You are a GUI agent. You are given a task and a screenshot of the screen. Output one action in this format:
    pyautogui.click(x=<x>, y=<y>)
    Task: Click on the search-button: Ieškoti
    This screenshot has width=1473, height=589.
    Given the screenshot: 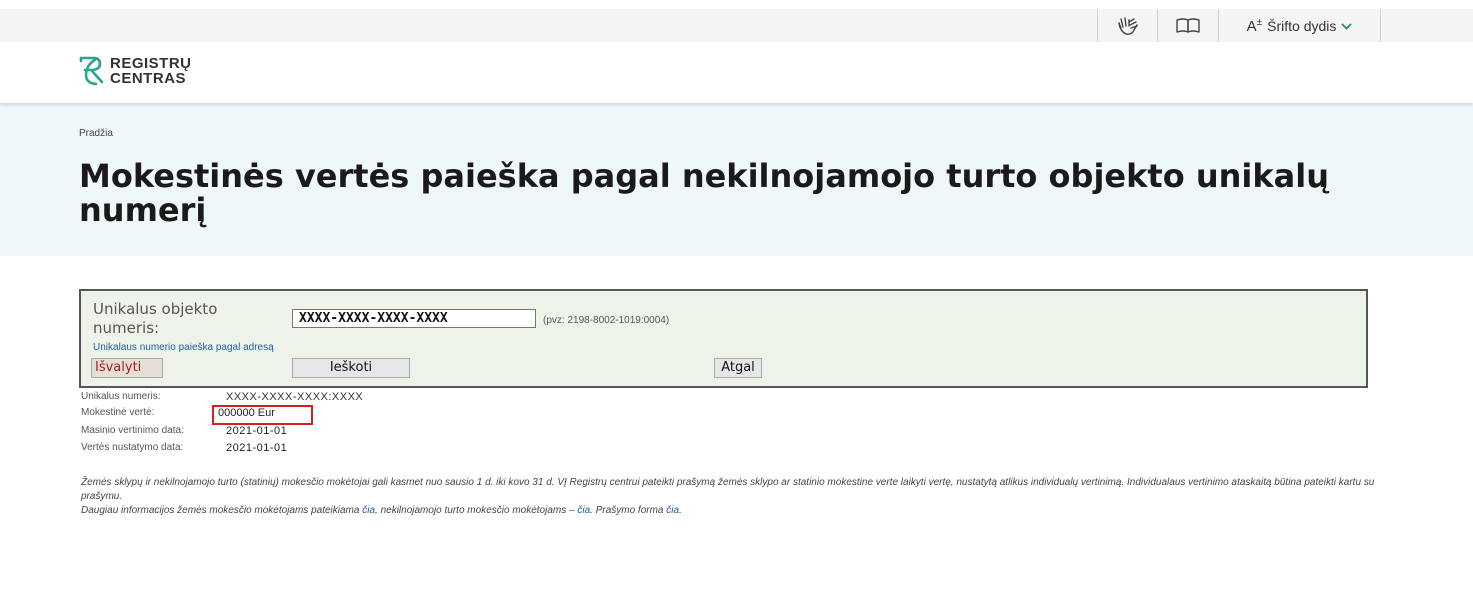 What is the action you would take?
    pyautogui.click(x=351, y=368)
    